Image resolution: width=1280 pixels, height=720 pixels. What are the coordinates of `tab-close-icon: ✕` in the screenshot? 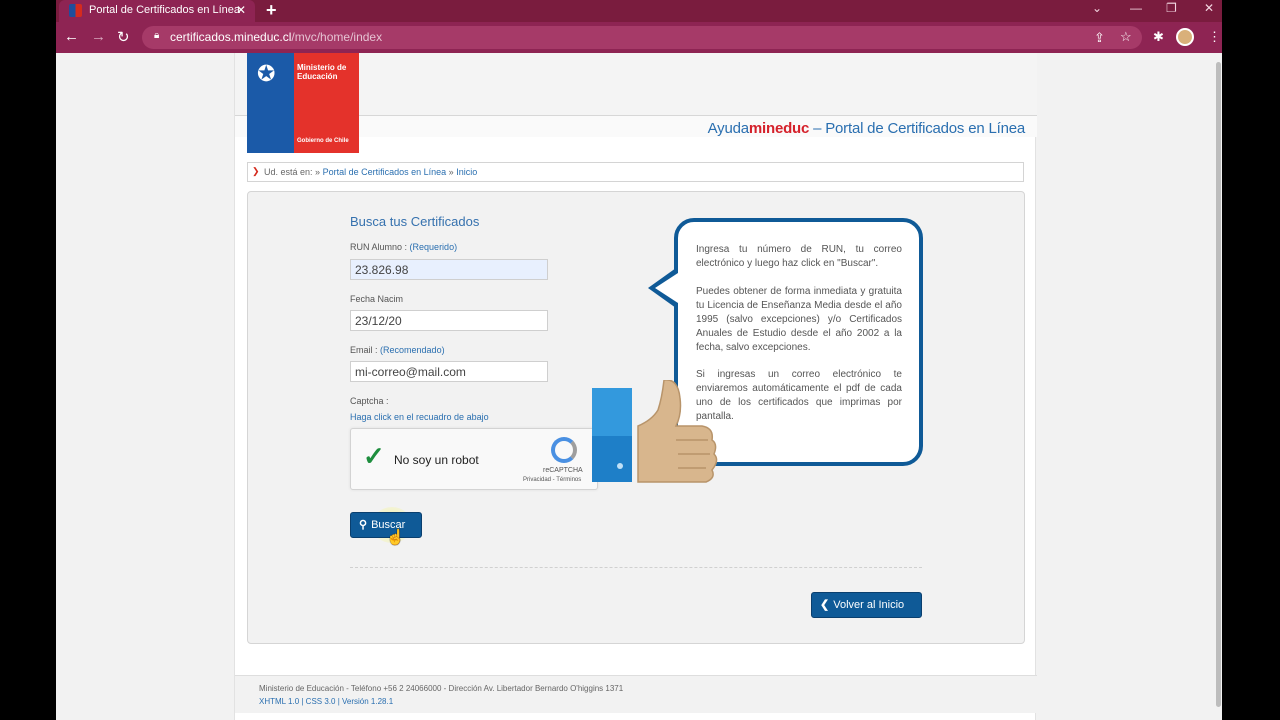 It's located at (241, 10).